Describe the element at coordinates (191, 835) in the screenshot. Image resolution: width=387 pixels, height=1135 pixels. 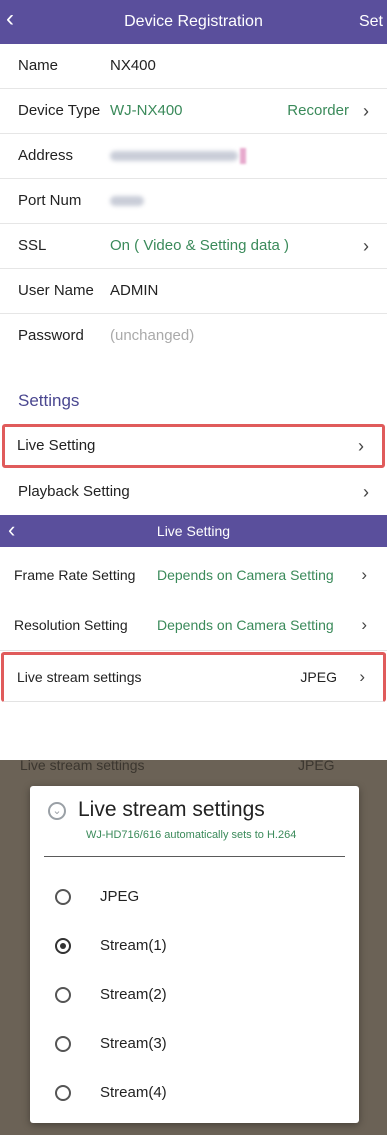
I see `dialog-subtitle: WJ-HD716/616 automatically sets to H.264` at that location.